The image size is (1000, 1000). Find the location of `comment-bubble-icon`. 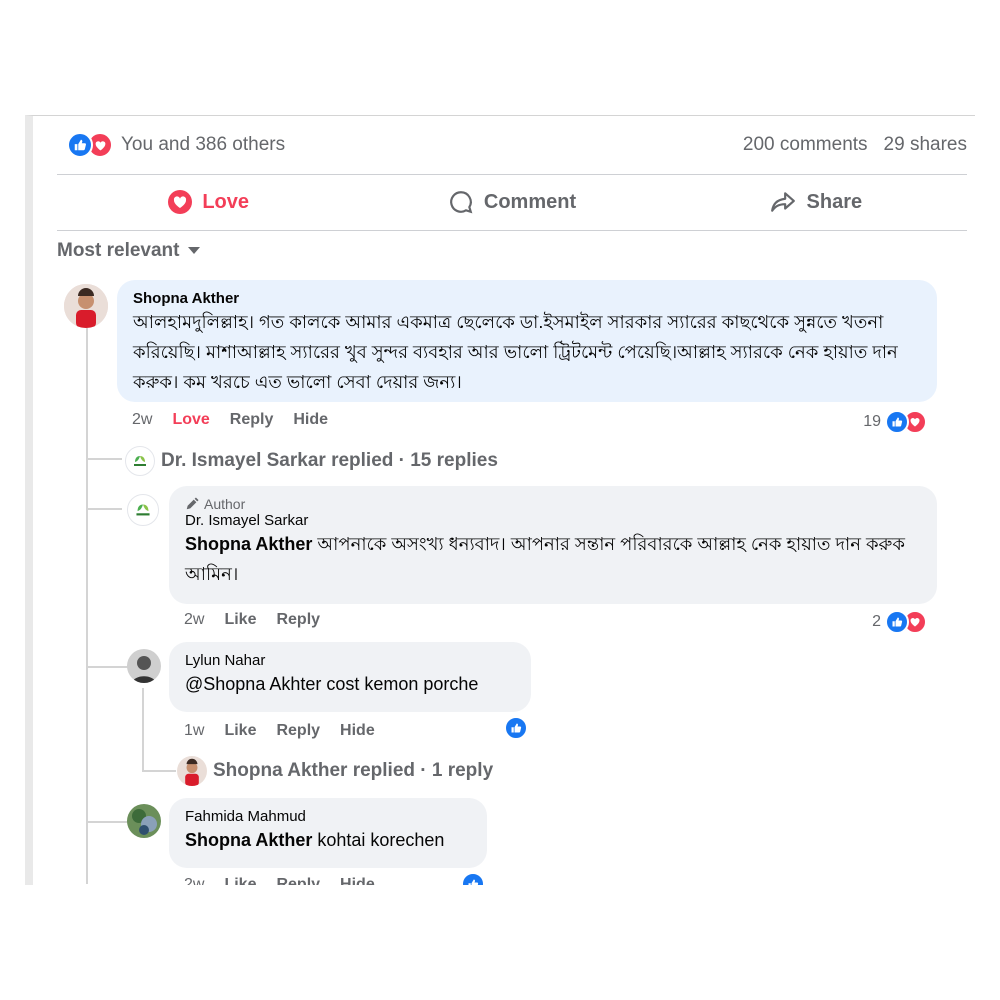

comment-bubble-icon is located at coordinates (461, 202).